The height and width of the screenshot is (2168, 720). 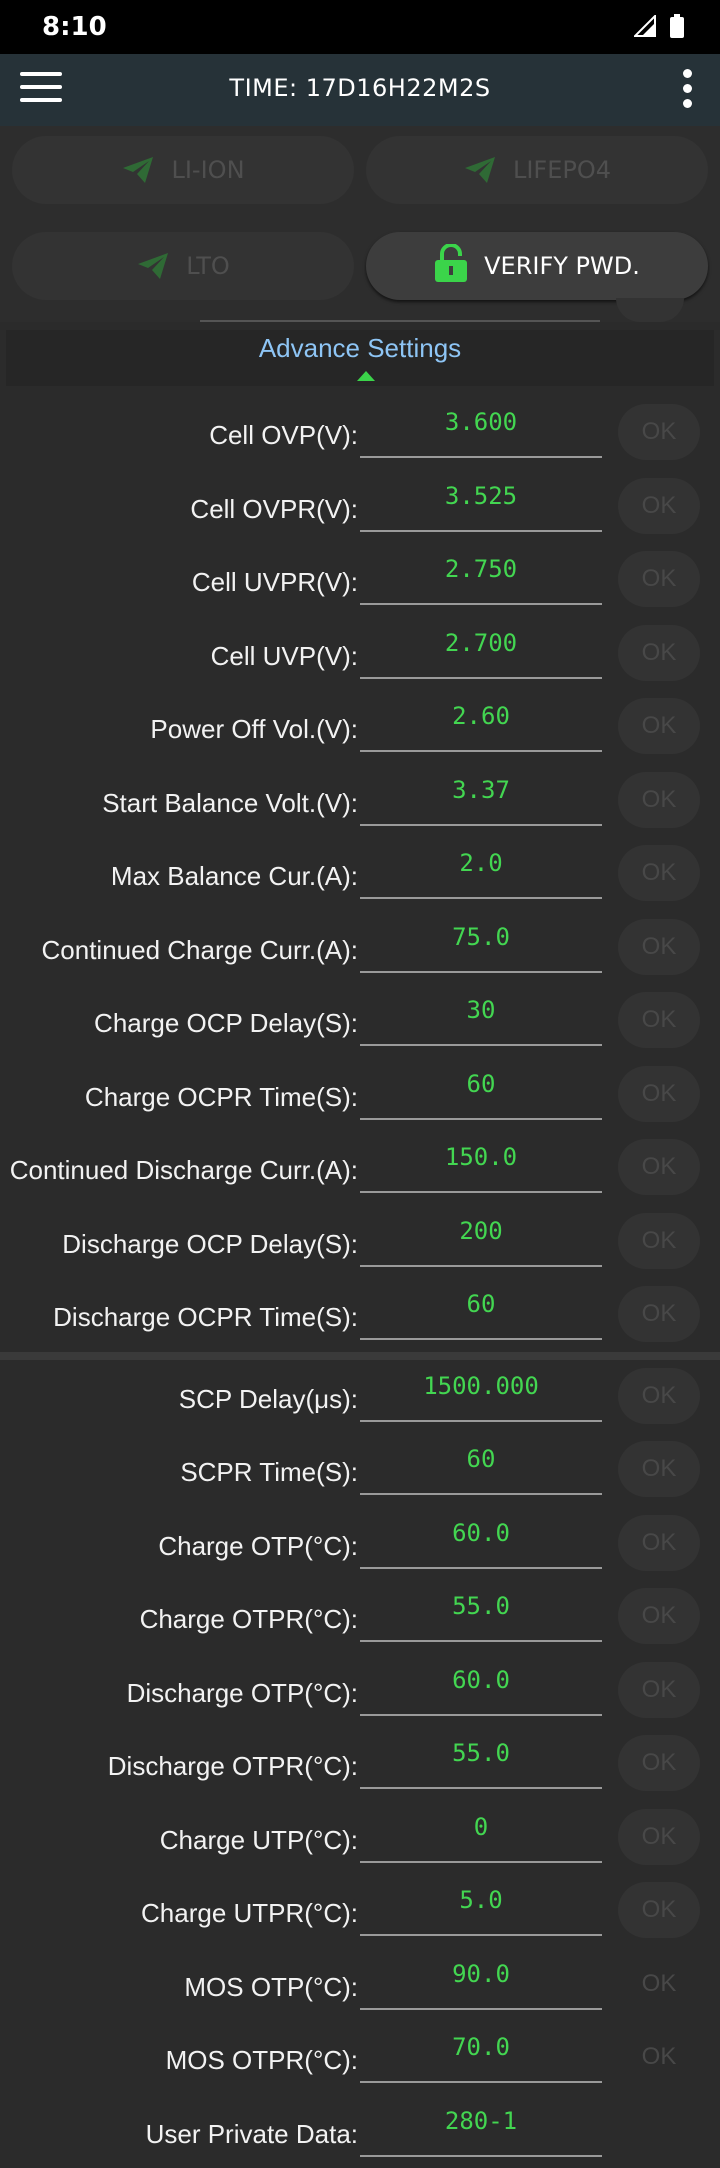 What do you see at coordinates (249, 1913) in the screenshot?
I see `setting-label: Charge UTPR(°C):` at bounding box center [249, 1913].